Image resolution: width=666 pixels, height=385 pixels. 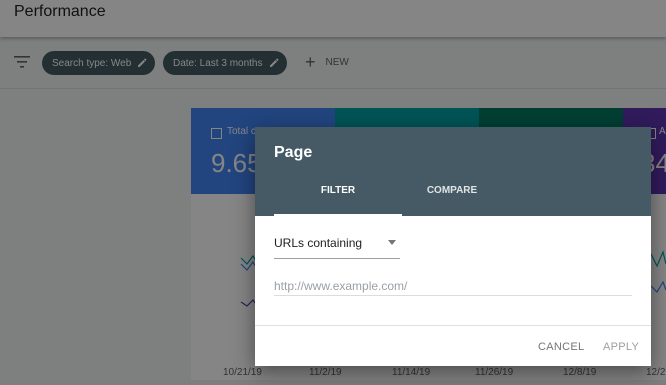 What do you see at coordinates (392, 242) in the screenshot?
I see `dropdown-arrow-icon` at bounding box center [392, 242].